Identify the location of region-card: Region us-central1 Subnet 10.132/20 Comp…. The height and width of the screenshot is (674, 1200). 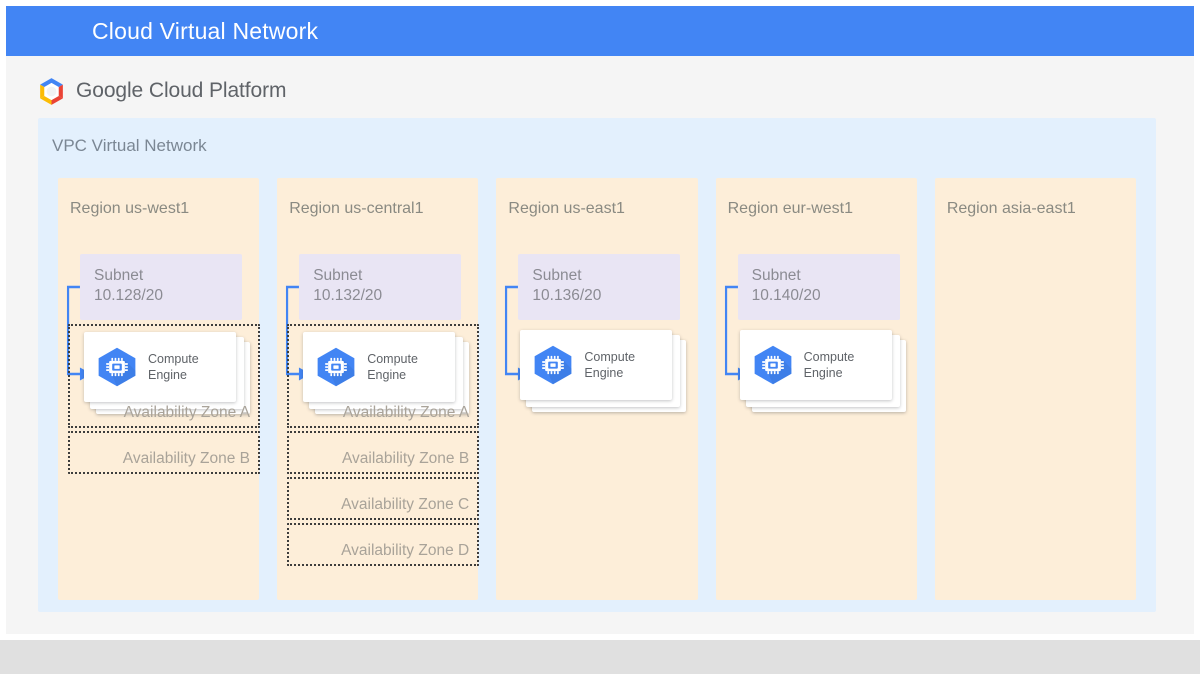
(378, 389).